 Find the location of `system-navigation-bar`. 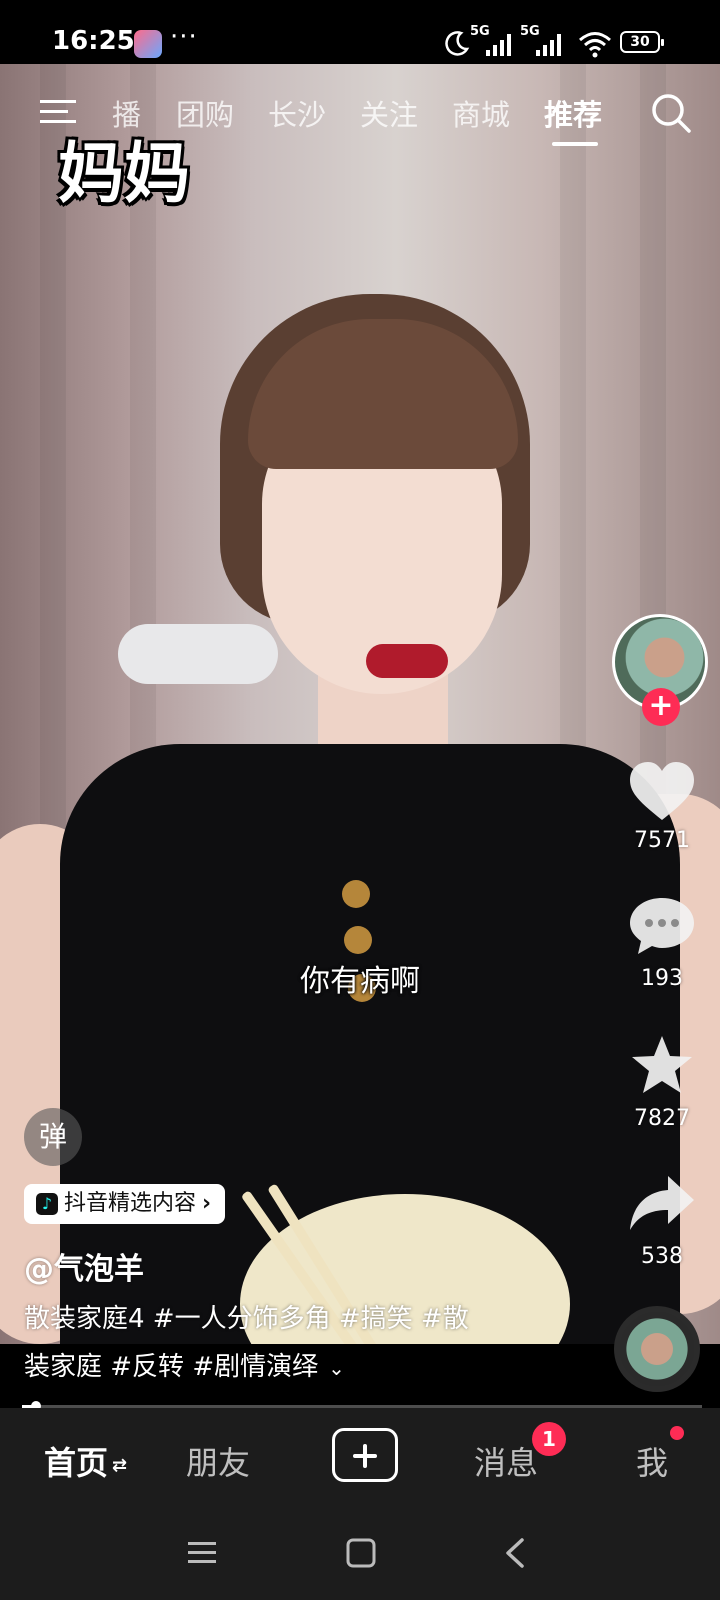

system-navigation-bar is located at coordinates (360, 1552).